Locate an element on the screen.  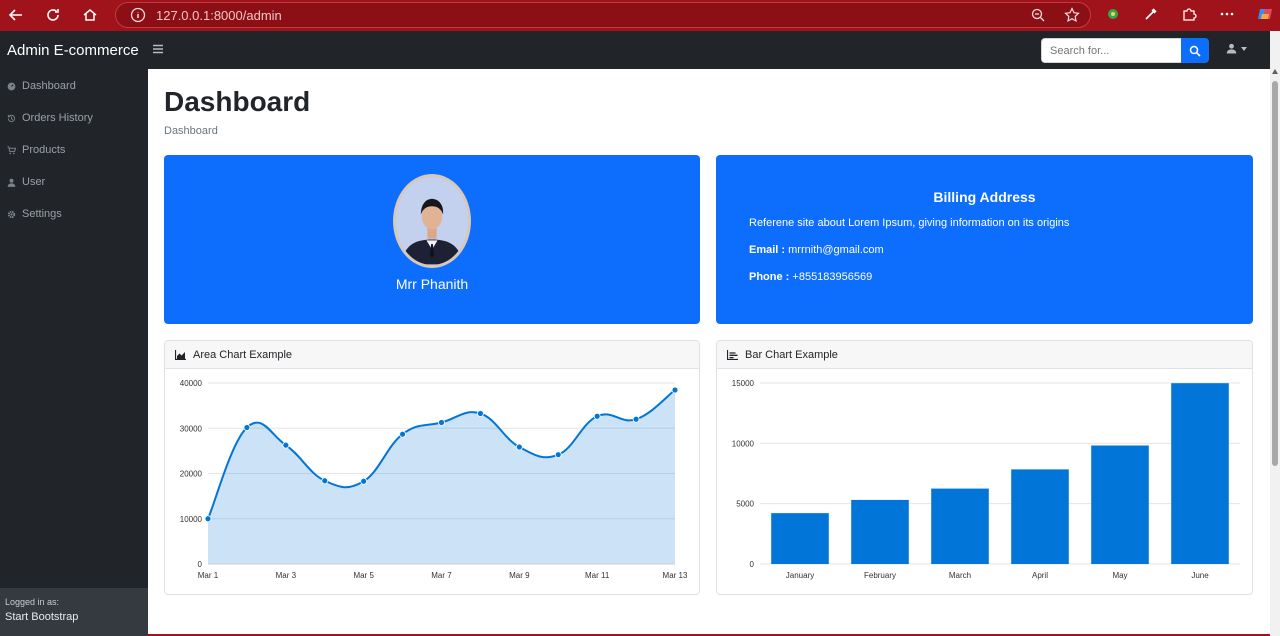
email-value: mrrnith@gmail.com is located at coordinates (836, 250).